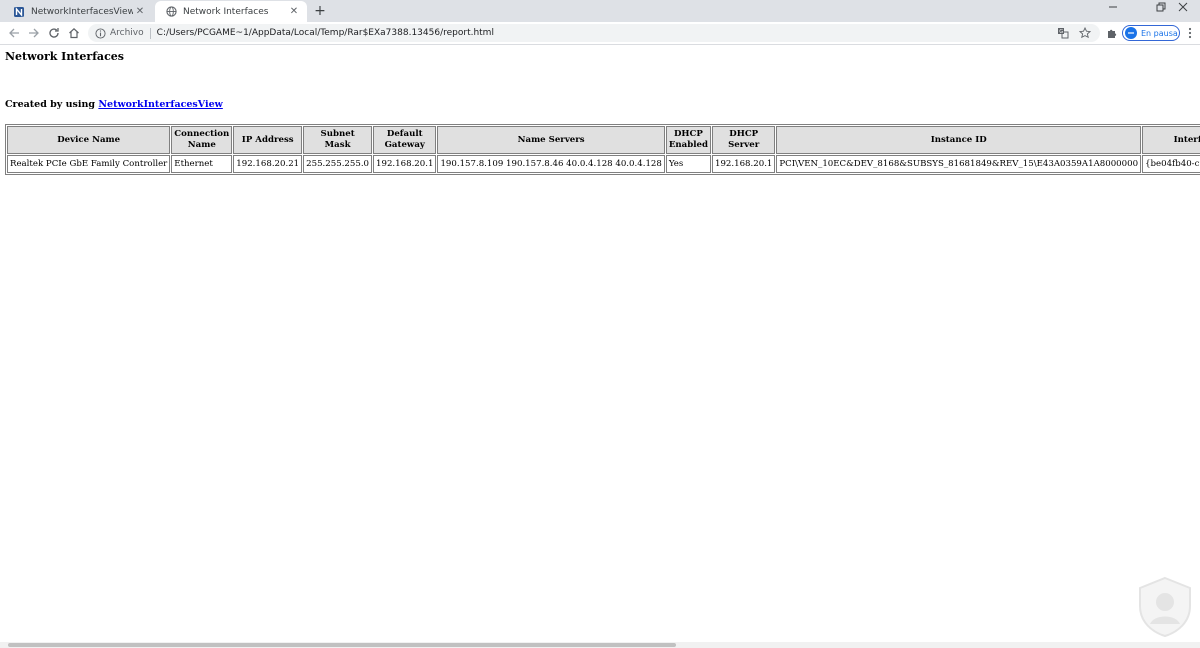 Image resolution: width=1200 pixels, height=648 pixels. Describe the element at coordinates (64, 56) in the screenshot. I see `page-title: Network Interfaces` at that location.